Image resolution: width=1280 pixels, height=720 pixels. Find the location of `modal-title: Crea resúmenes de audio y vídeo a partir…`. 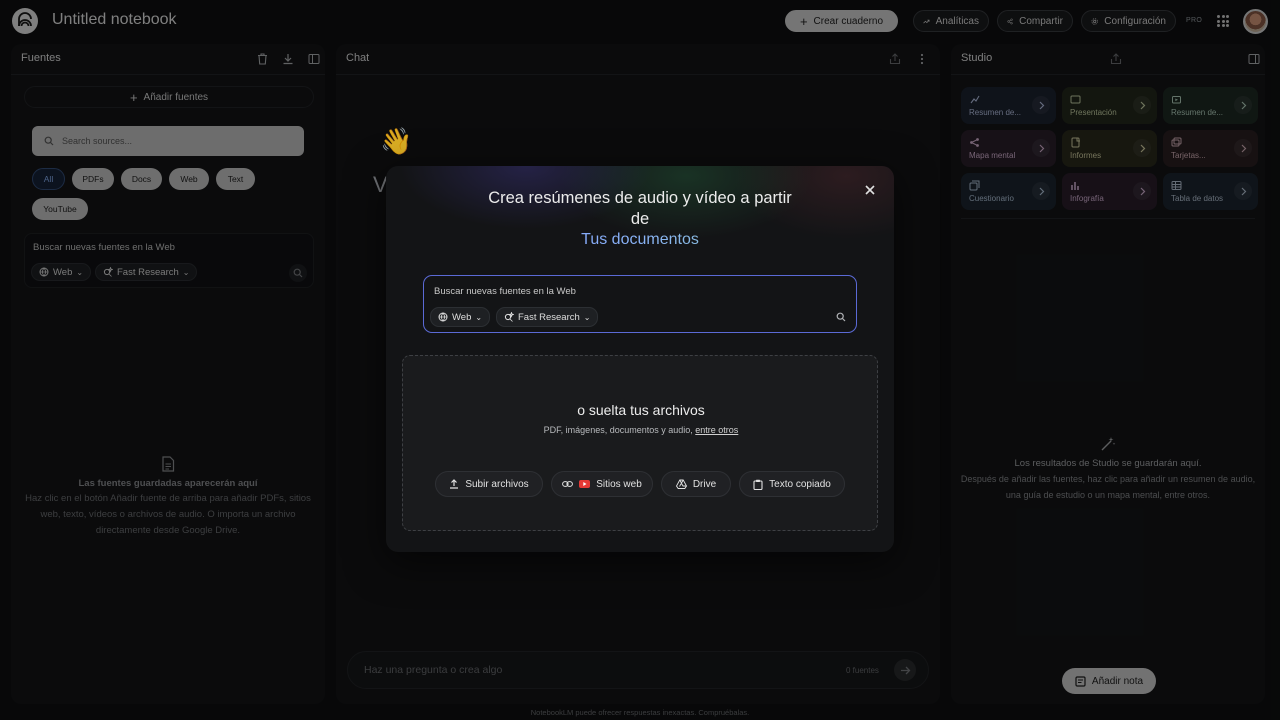

modal-title: Crea resúmenes de audio y vídeo a partir… is located at coordinates (640, 209).